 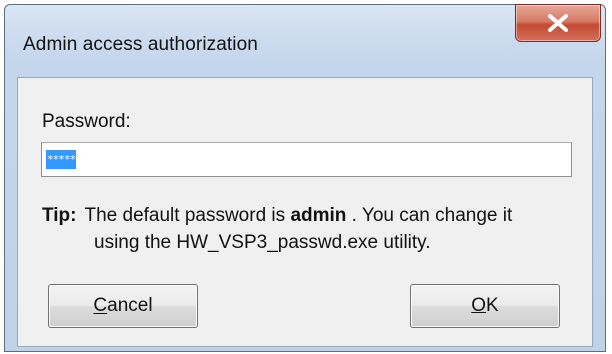 I want to click on password-input: *****, so click(x=306, y=159).